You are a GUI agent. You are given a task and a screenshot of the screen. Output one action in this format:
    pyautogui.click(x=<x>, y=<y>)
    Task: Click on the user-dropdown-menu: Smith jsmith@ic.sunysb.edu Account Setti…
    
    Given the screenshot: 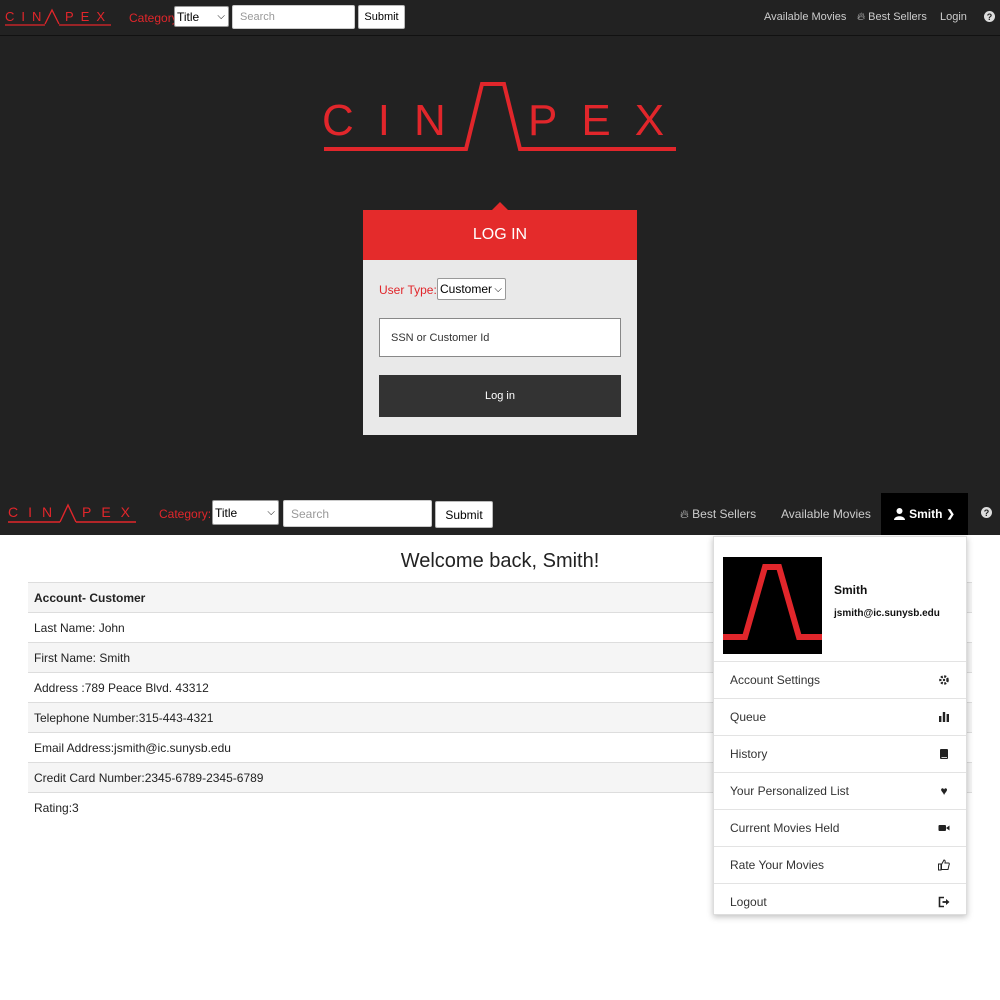 What is the action you would take?
    pyautogui.click(x=840, y=725)
    